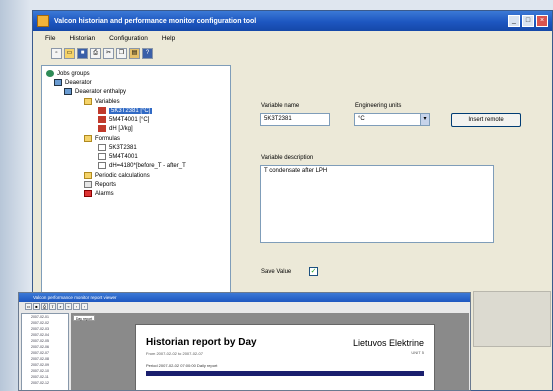 Image resolution: width=553 pixels, height=391 pixels. What do you see at coordinates (52, 306) in the screenshot?
I see `export-icon: ⇪` at bounding box center [52, 306].